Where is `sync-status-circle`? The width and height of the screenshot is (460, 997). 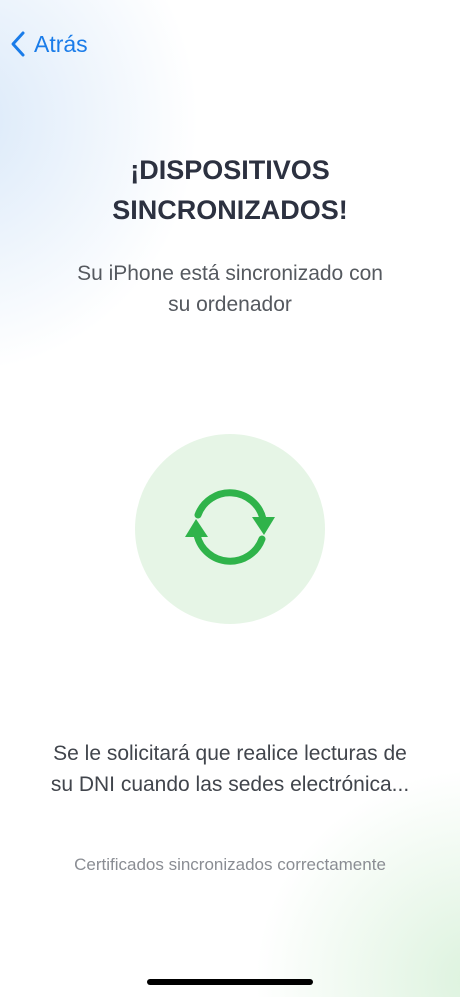
sync-status-circle is located at coordinates (230, 529).